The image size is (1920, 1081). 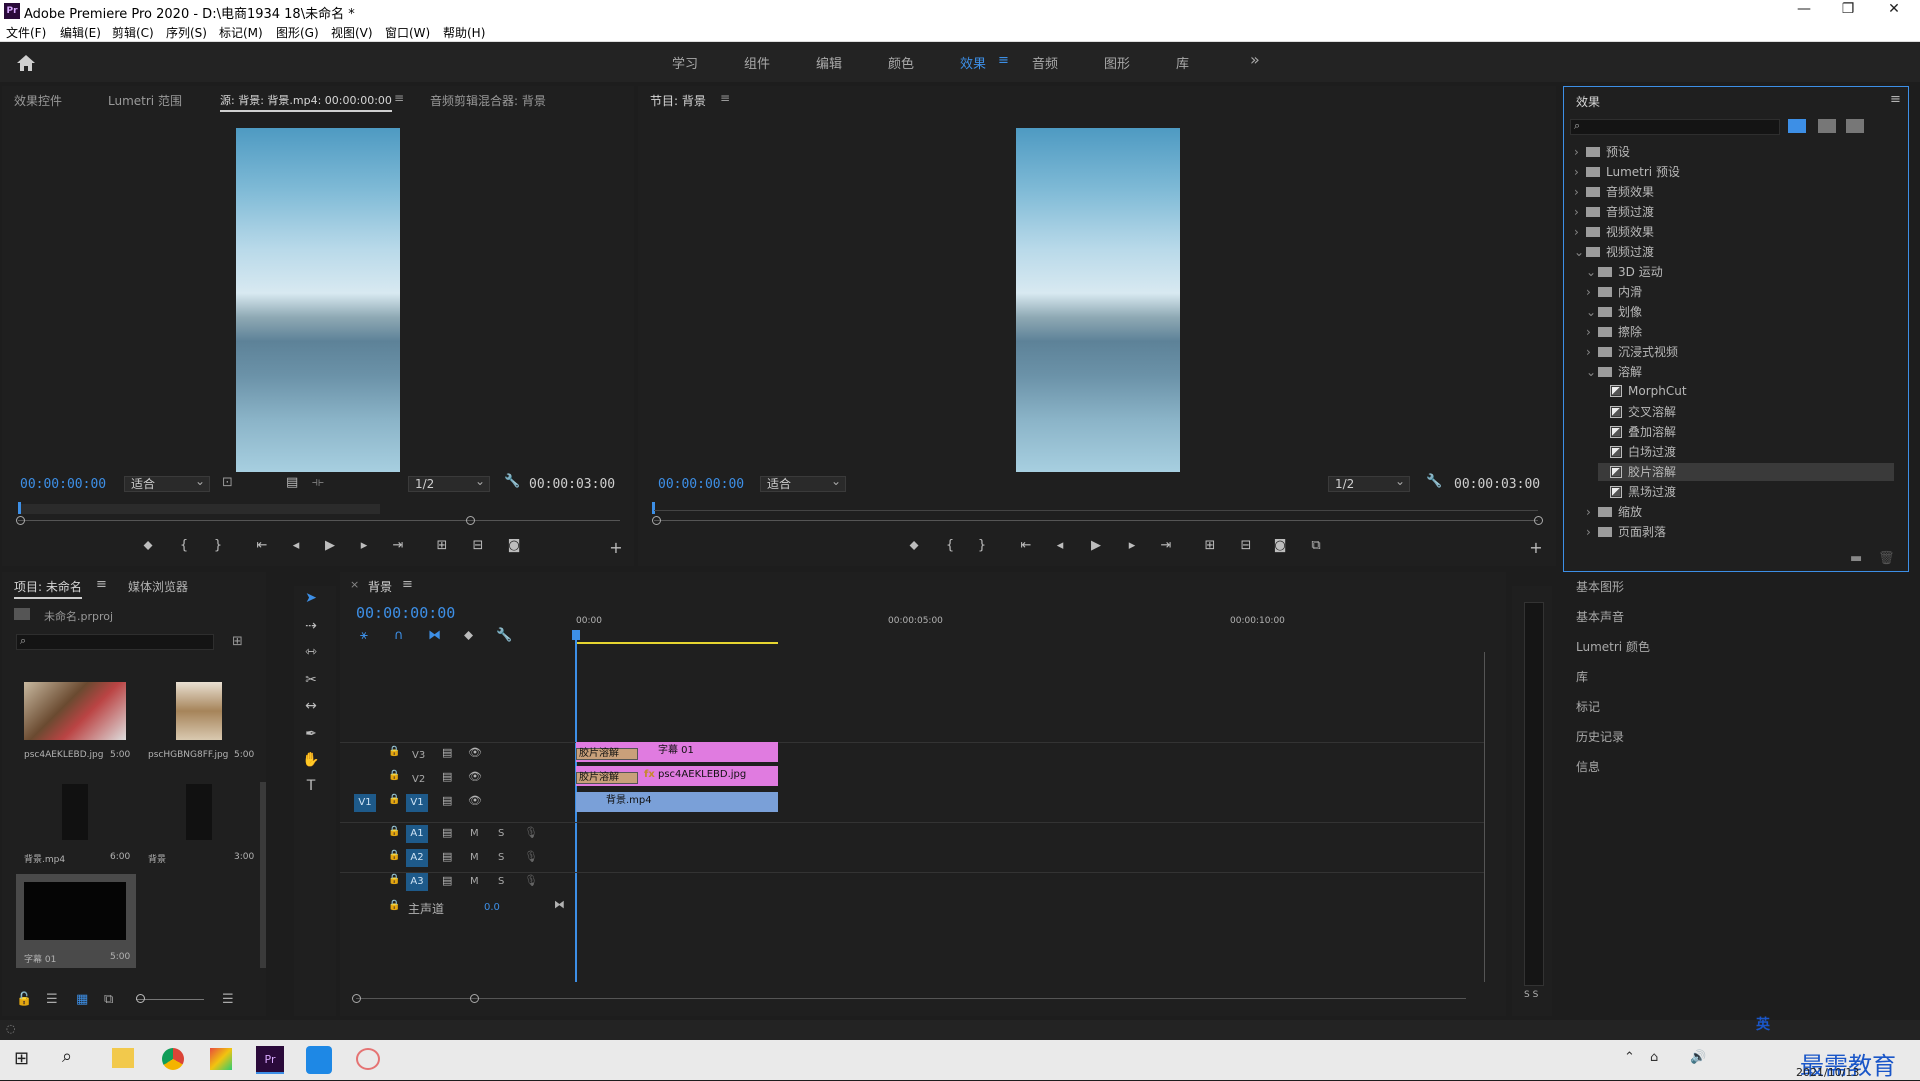 I want to click on source-resolution-dropdown: 1/2, so click(x=449, y=483).